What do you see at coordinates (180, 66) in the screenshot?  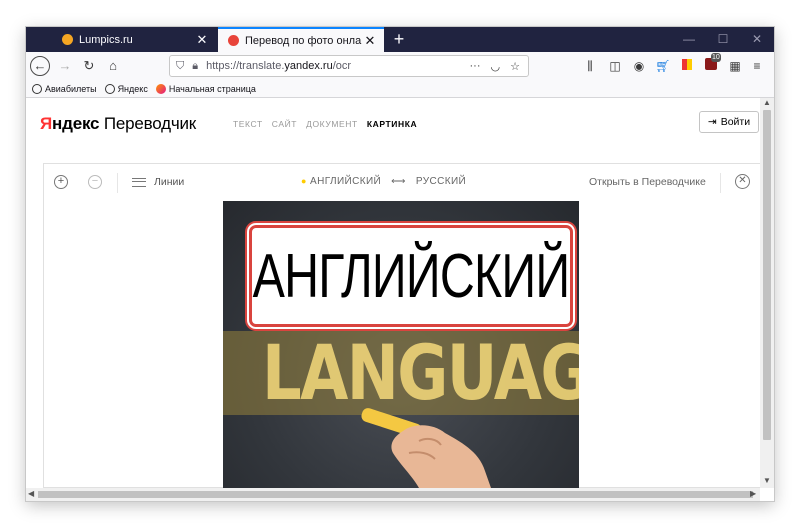 I see `shield-icon: ⛉` at bounding box center [180, 66].